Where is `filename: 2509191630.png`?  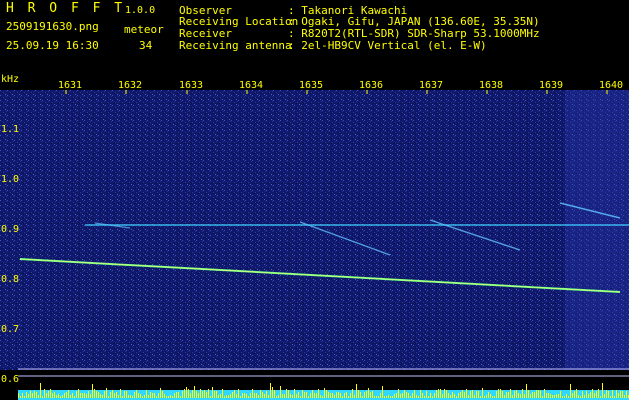 filename: 2509191630.png is located at coordinates (52, 26).